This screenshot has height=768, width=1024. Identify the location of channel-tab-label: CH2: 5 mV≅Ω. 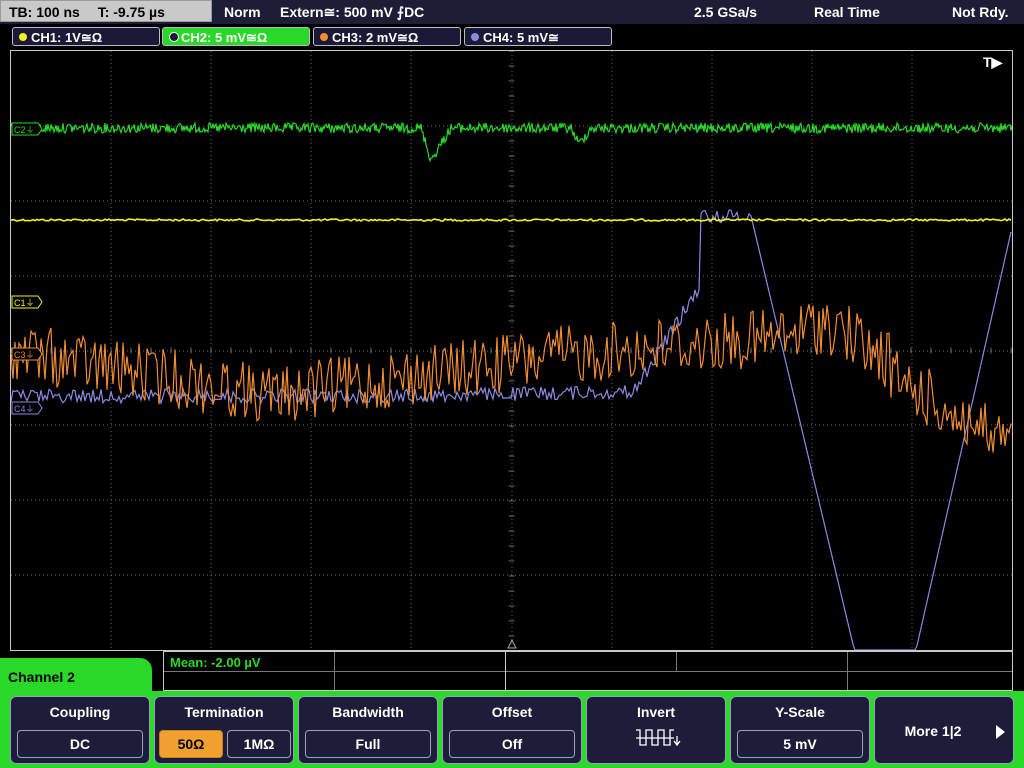
(224, 37).